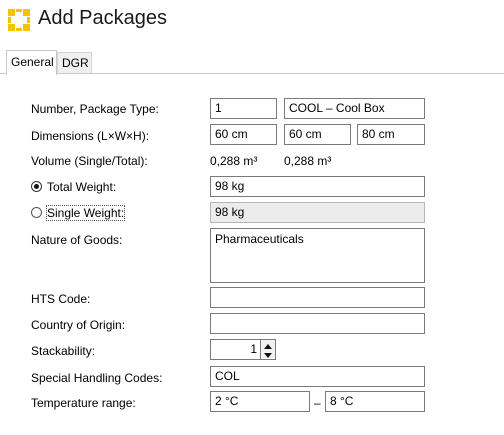 This screenshot has height=435, width=504. Describe the element at coordinates (391, 134) in the screenshot. I see `height-field: 80 cm` at that location.